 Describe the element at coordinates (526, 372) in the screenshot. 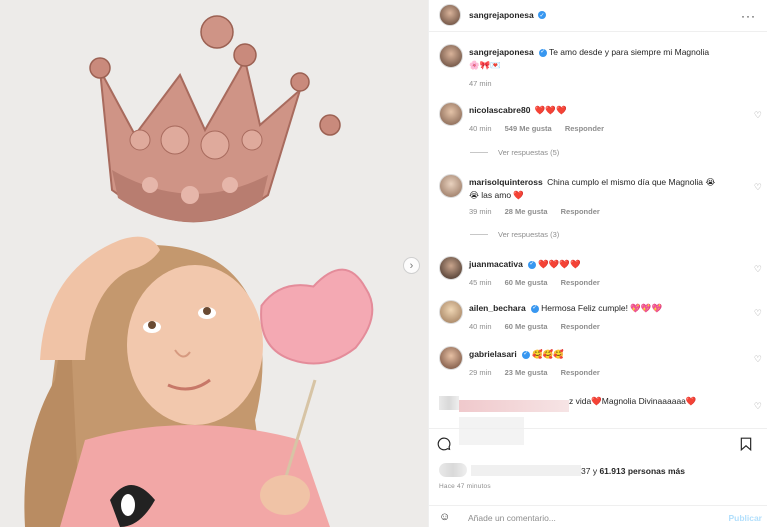

I see `comment-likes: 23 Me gusta` at that location.